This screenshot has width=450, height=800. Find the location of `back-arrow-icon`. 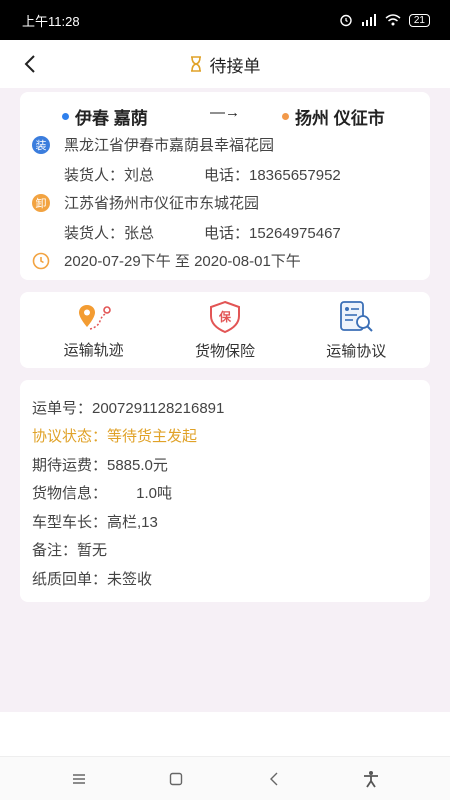

back-arrow-icon is located at coordinates (273, 778).